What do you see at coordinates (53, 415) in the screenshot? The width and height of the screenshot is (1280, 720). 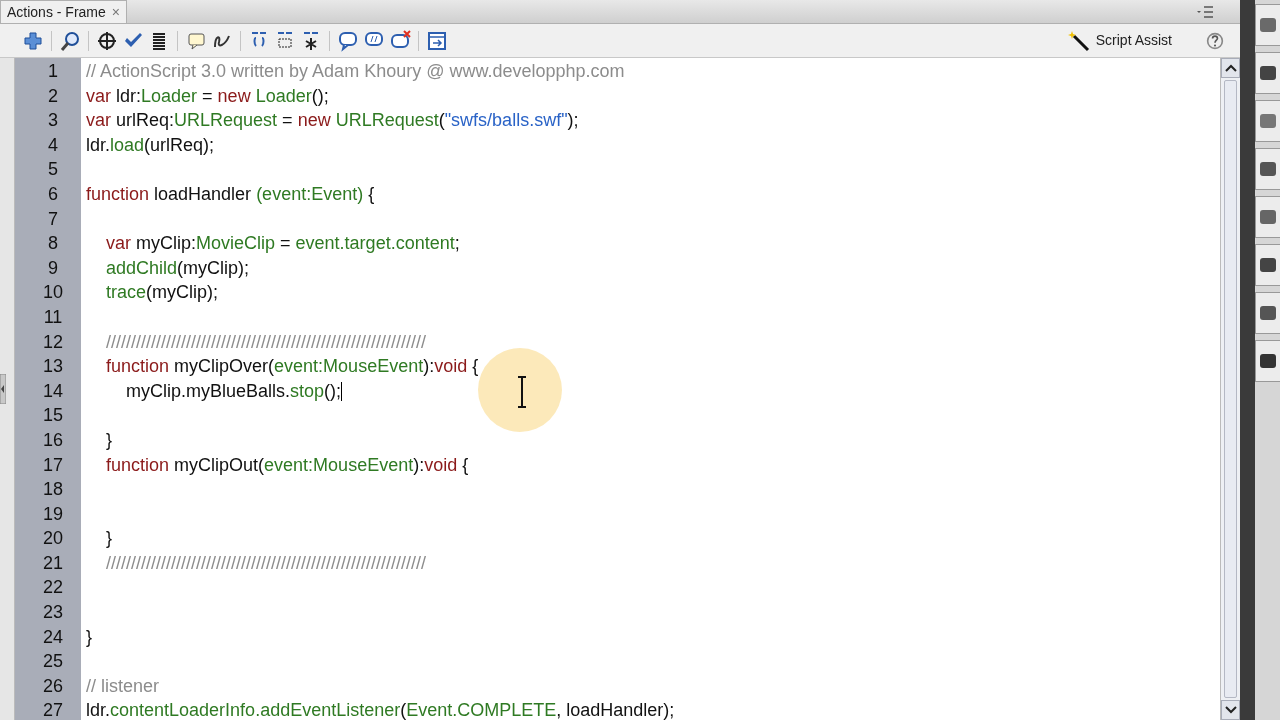 I see `line-number: 15` at bounding box center [53, 415].